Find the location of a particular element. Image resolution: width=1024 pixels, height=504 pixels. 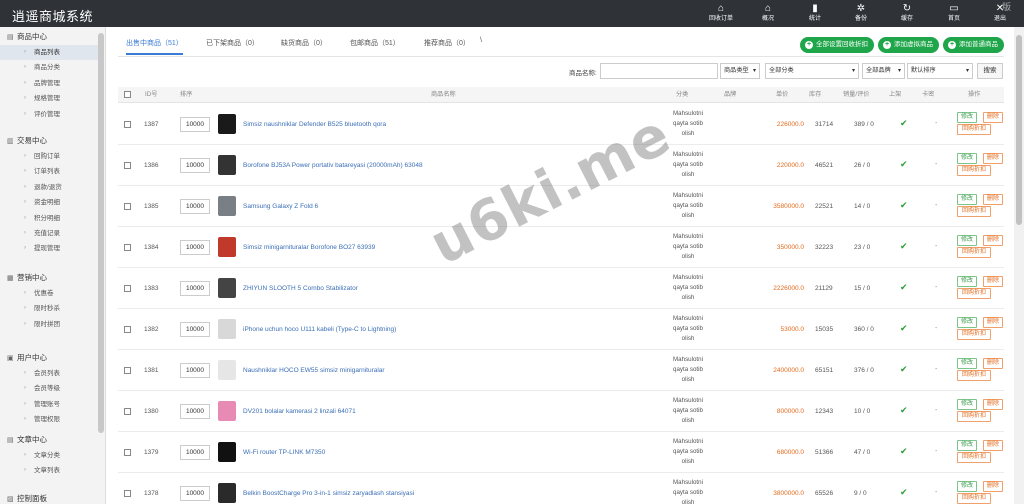

sidebar-item: › 积分明细 is located at coordinates (49, 218).